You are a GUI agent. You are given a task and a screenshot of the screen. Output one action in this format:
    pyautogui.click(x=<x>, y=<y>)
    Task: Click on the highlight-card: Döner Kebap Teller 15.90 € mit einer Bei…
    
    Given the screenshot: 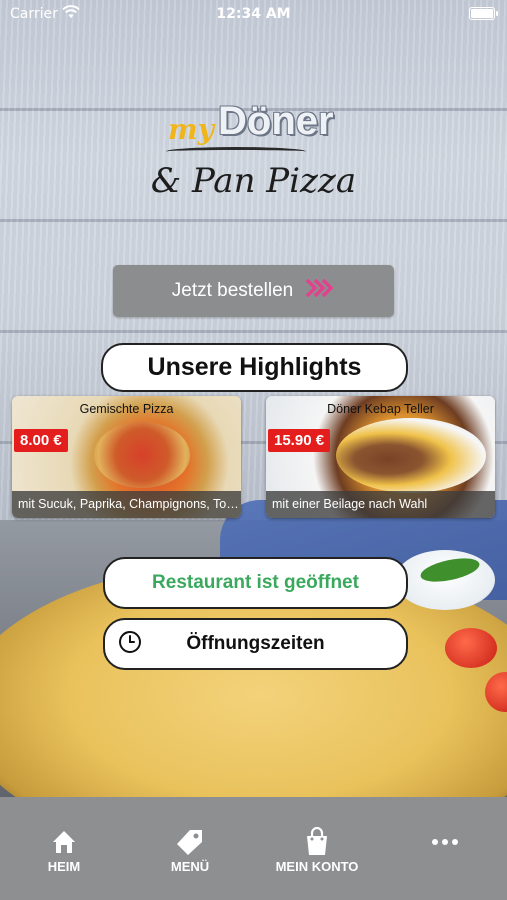 What is the action you would take?
    pyautogui.click(x=380, y=457)
    